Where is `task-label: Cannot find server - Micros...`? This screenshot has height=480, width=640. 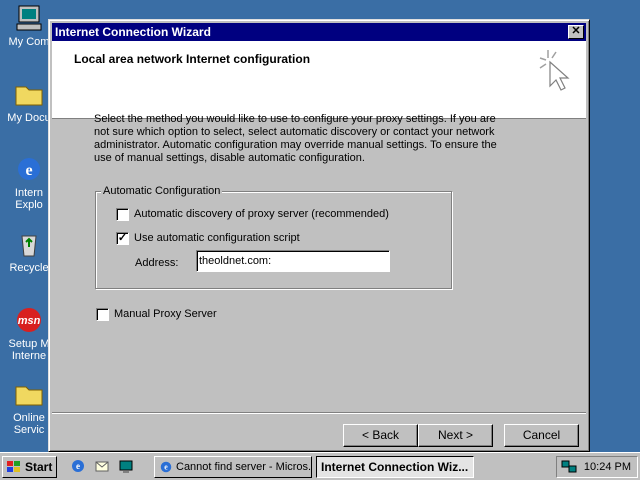
task-label: Cannot find server - Micros... is located at coordinates (244, 467).